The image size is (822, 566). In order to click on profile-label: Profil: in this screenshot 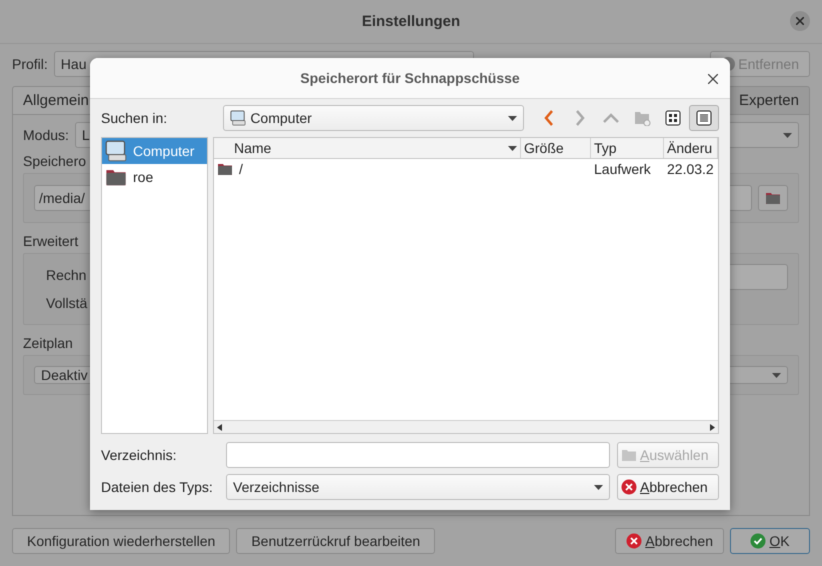, I will do `click(30, 64)`.